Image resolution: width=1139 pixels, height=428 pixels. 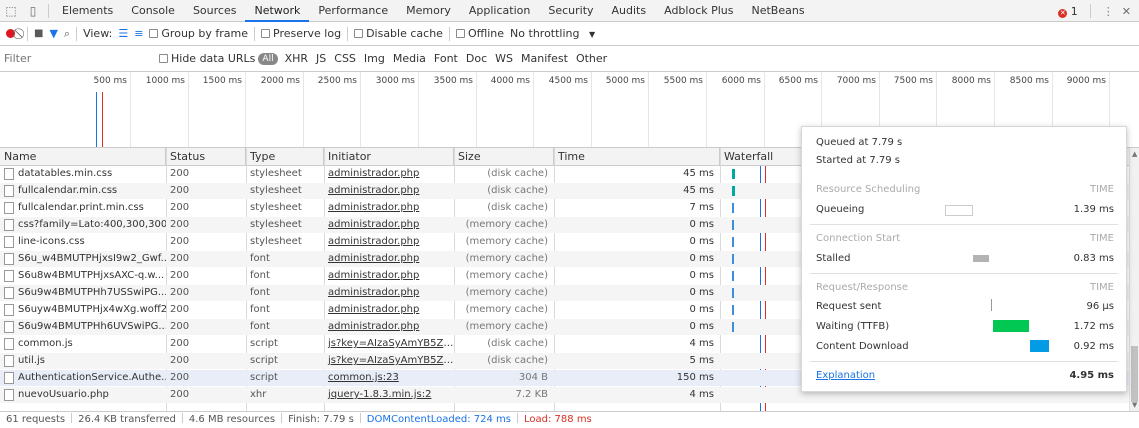 I want to click on hide-data-urls-checkbox: Hide data URLs, so click(x=207, y=58).